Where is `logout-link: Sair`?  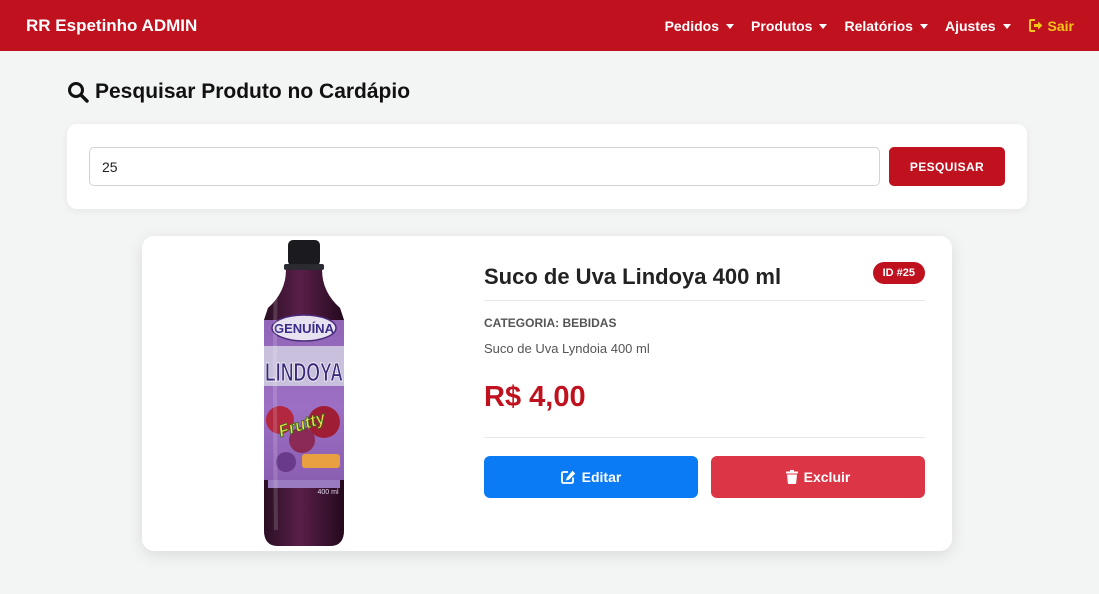 logout-link: Sair is located at coordinates (1051, 25).